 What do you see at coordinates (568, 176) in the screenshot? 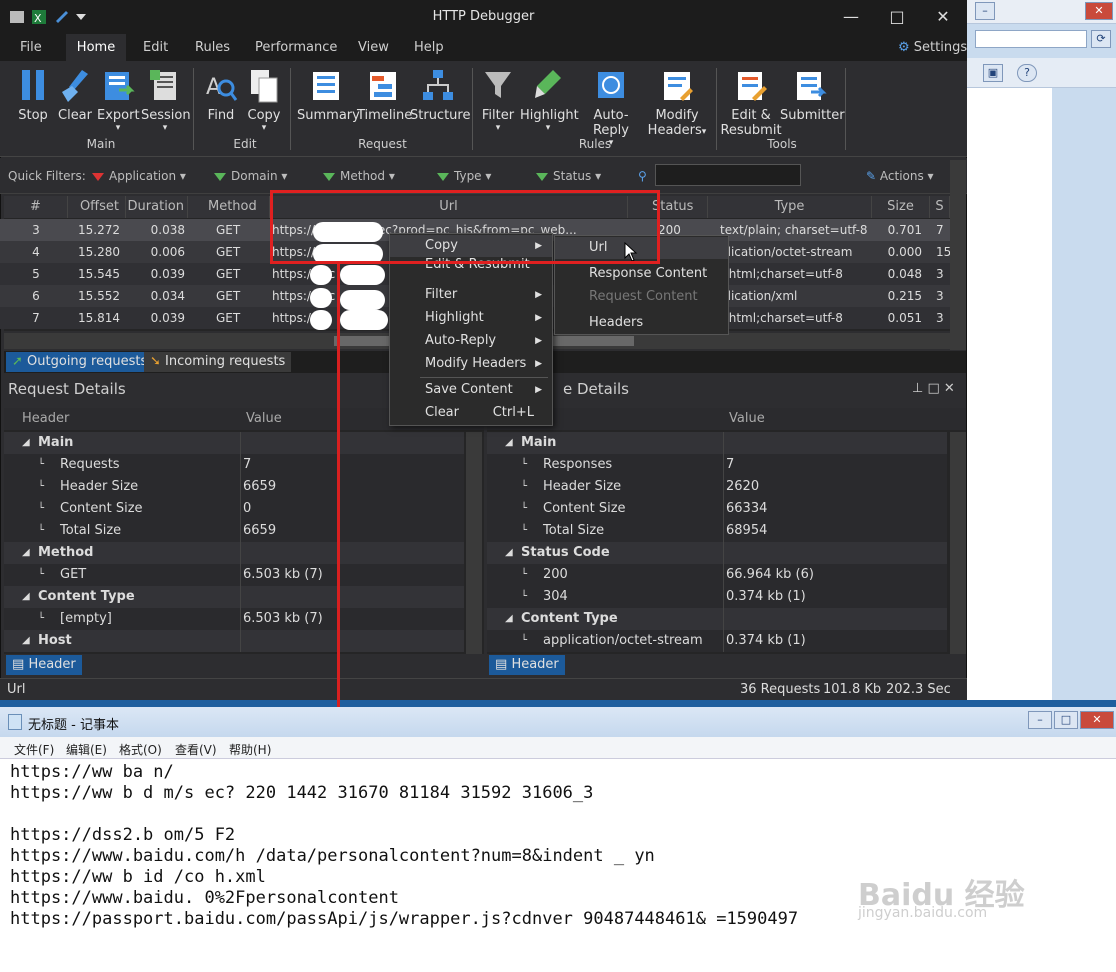
I see `status-filter: Status ▾` at bounding box center [568, 176].